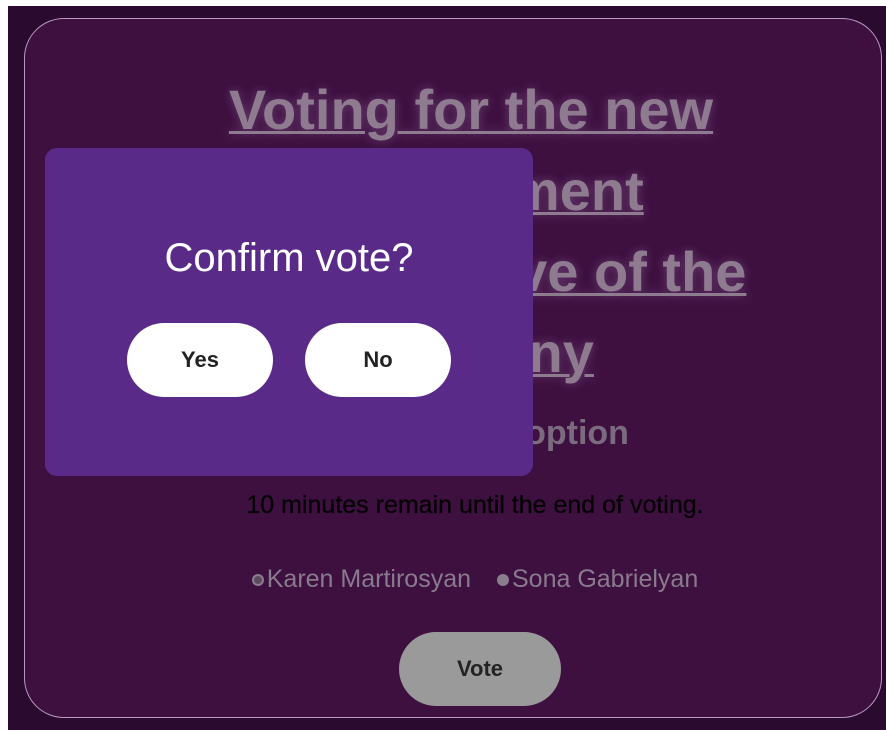 The height and width of the screenshot is (730, 886). Describe the element at coordinates (475, 579) in the screenshot. I see `candidate-options: Karen Martirosyan Sona Gabrielyan` at that location.